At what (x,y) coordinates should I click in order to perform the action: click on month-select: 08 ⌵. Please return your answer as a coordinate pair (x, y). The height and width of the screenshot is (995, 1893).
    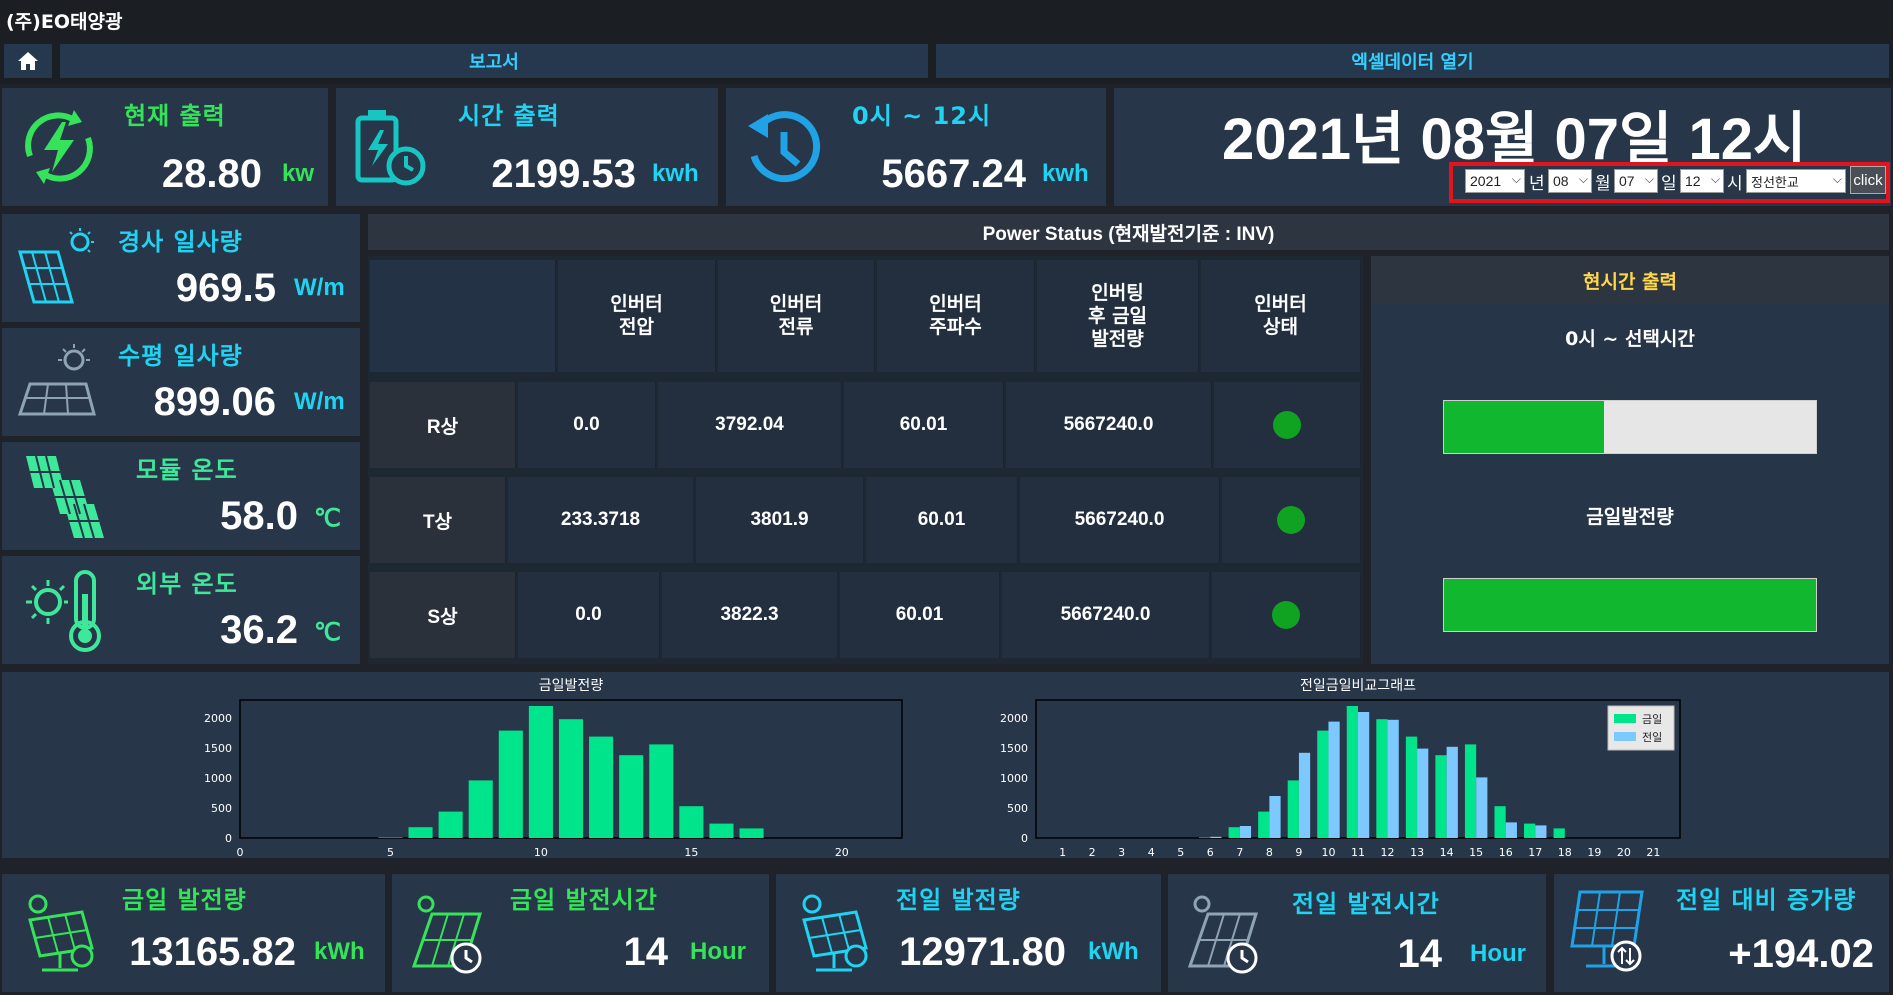
    Looking at the image, I should click on (1570, 181).